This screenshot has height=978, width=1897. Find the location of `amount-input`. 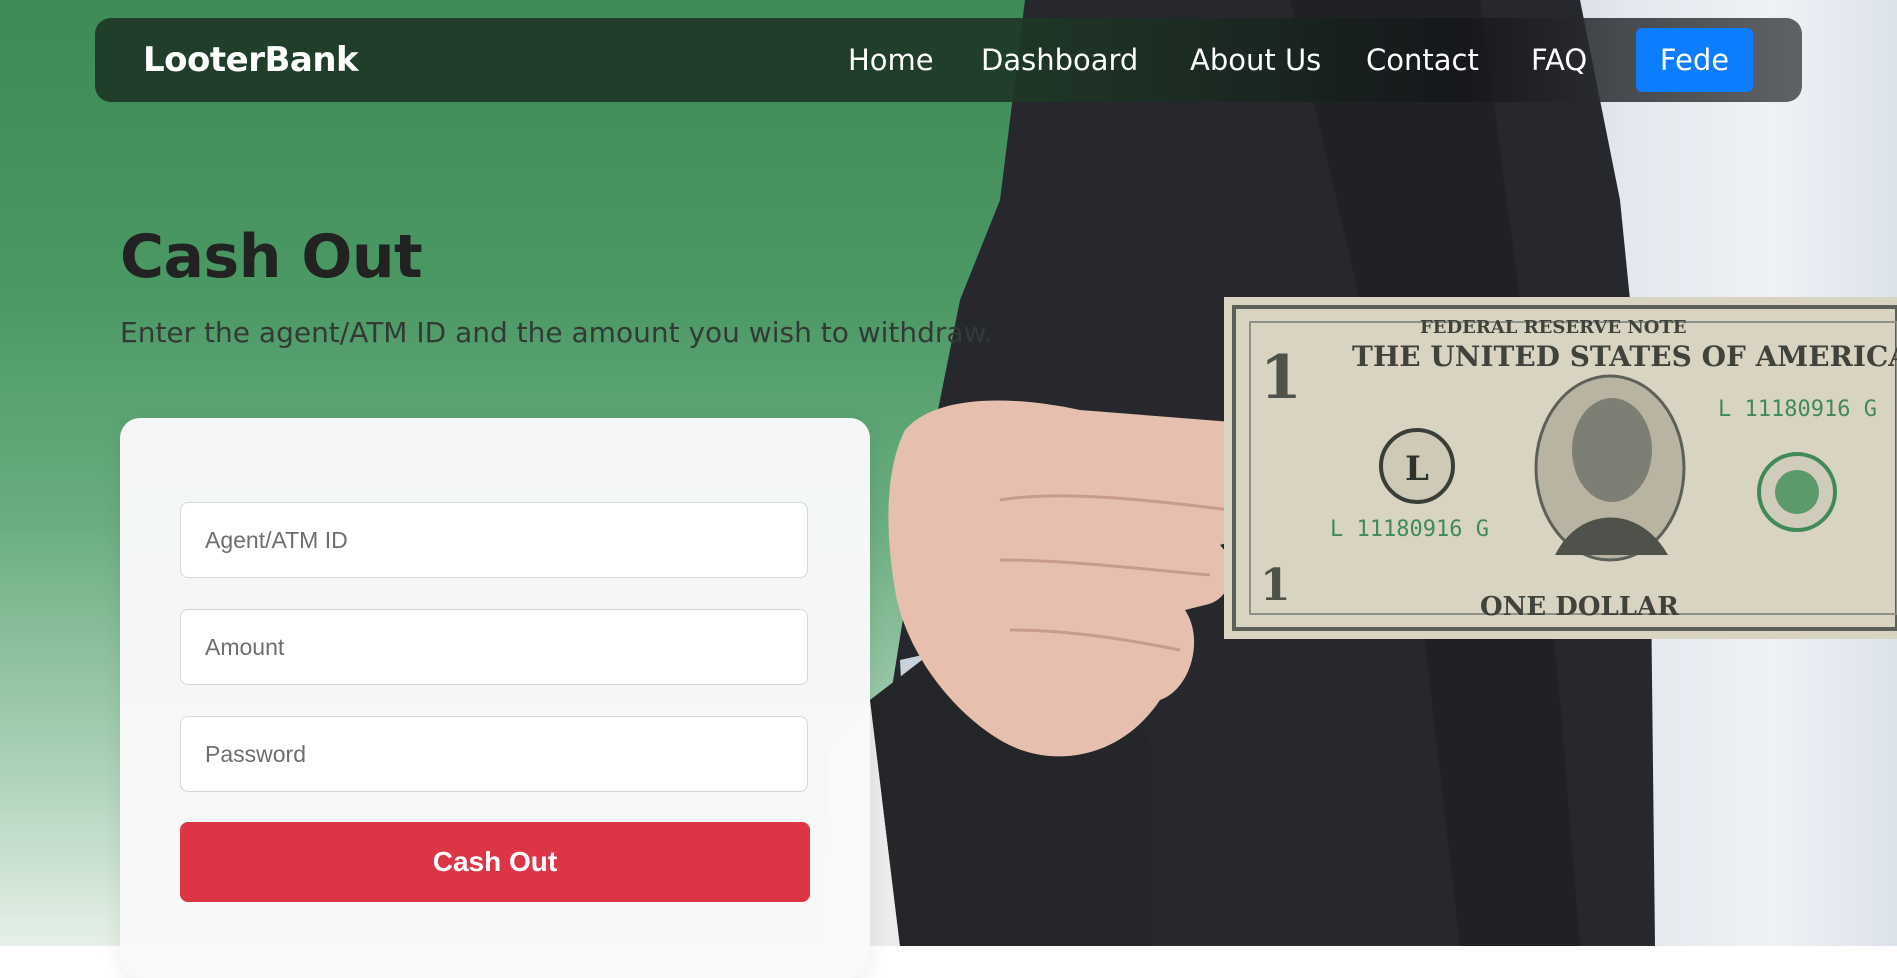

amount-input is located at coordinates (494, 647).